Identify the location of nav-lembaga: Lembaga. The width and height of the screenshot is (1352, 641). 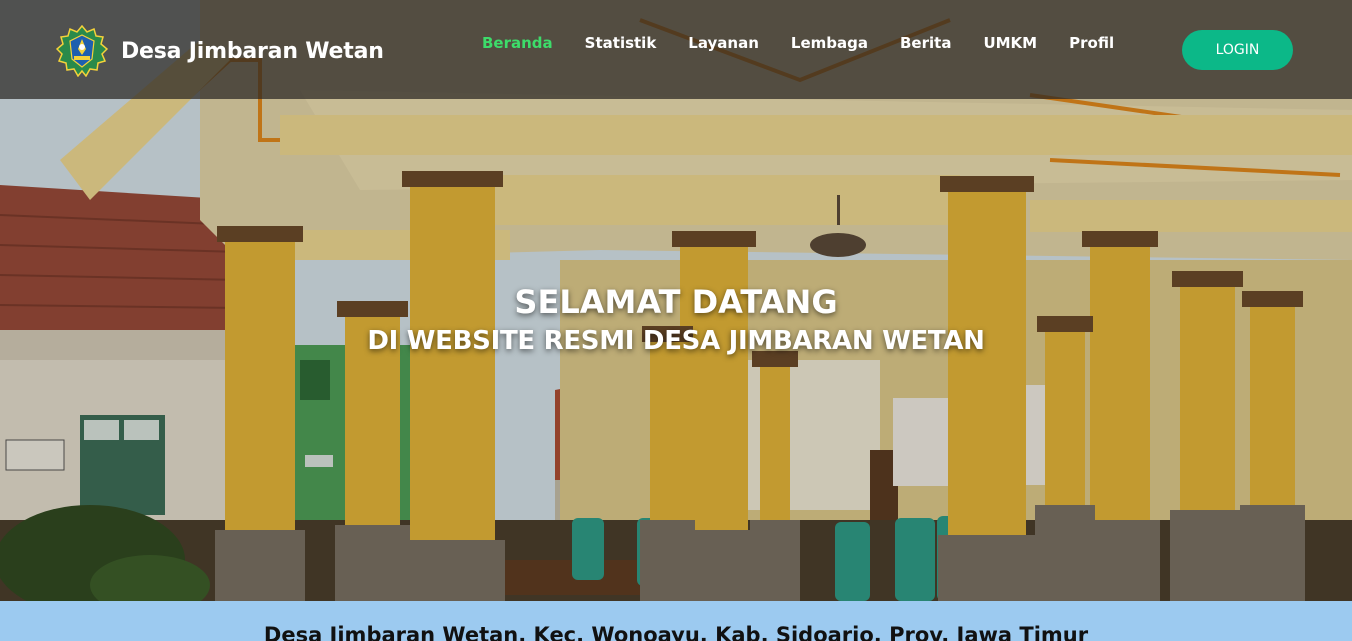
(829, 43).